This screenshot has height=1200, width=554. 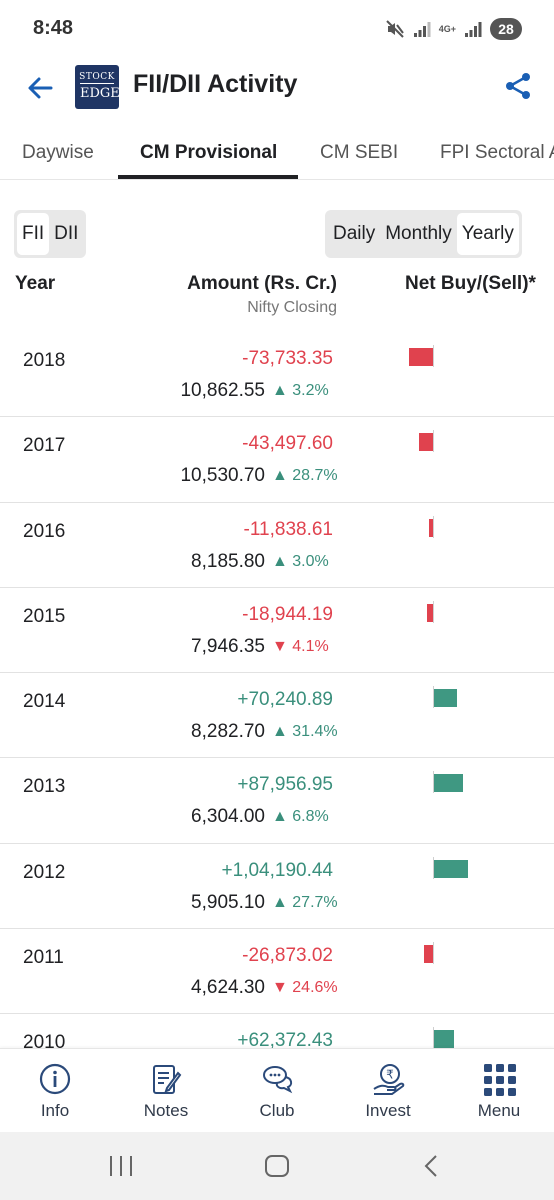 I want to click on row-amount: +87,956.95, so click(x=285, y=785).